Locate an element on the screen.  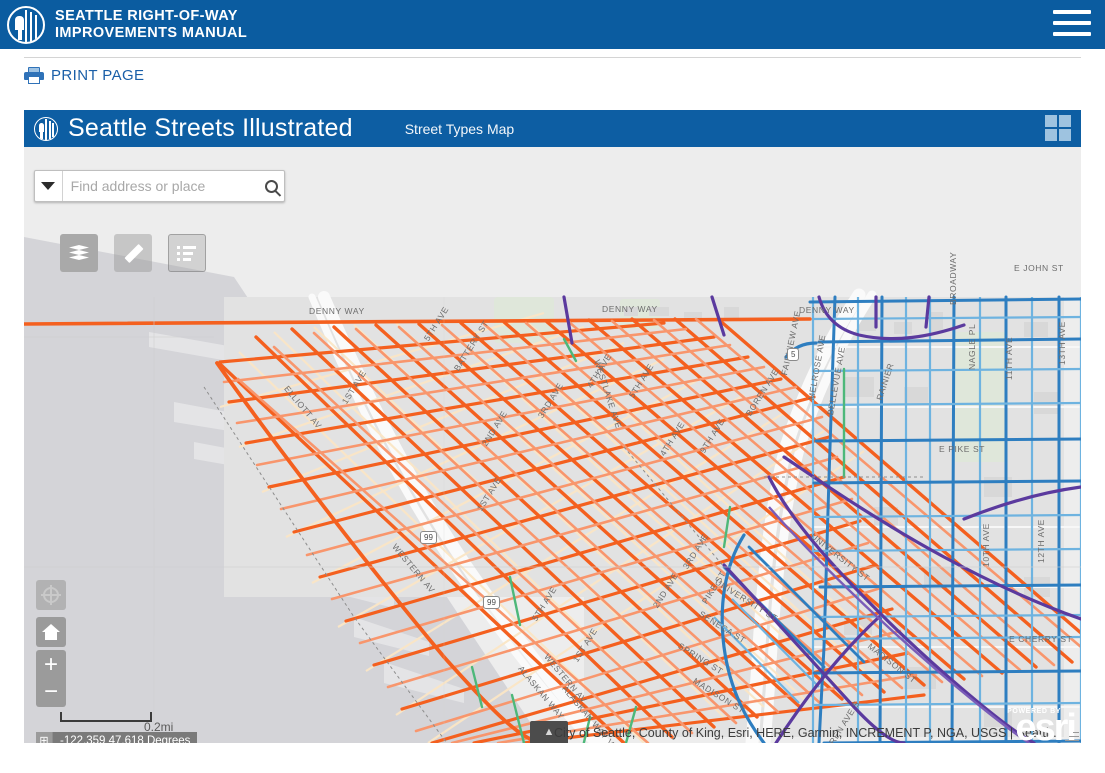
map-subtitle: Street Types Map is located at coordinates (459, 128).